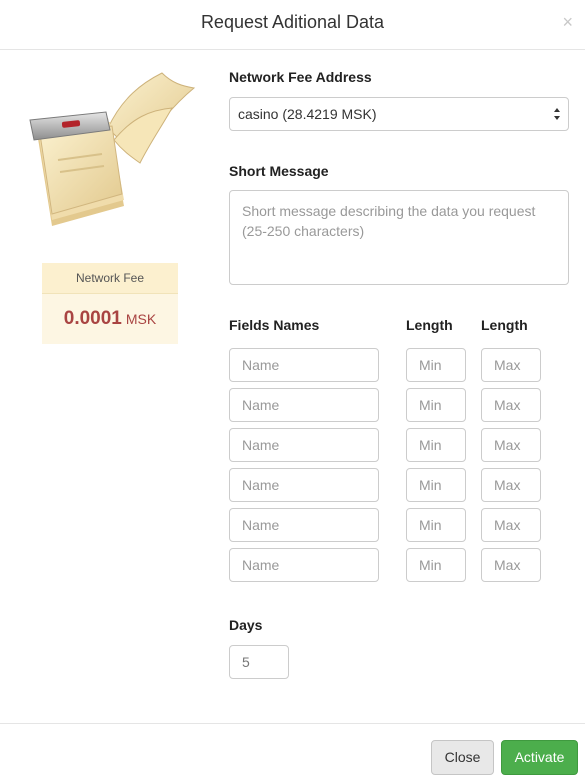  What do you see at coordinates (429, 325) in the screenshot?
I see `length-min-header: Length` at bounding box center [429, 325].